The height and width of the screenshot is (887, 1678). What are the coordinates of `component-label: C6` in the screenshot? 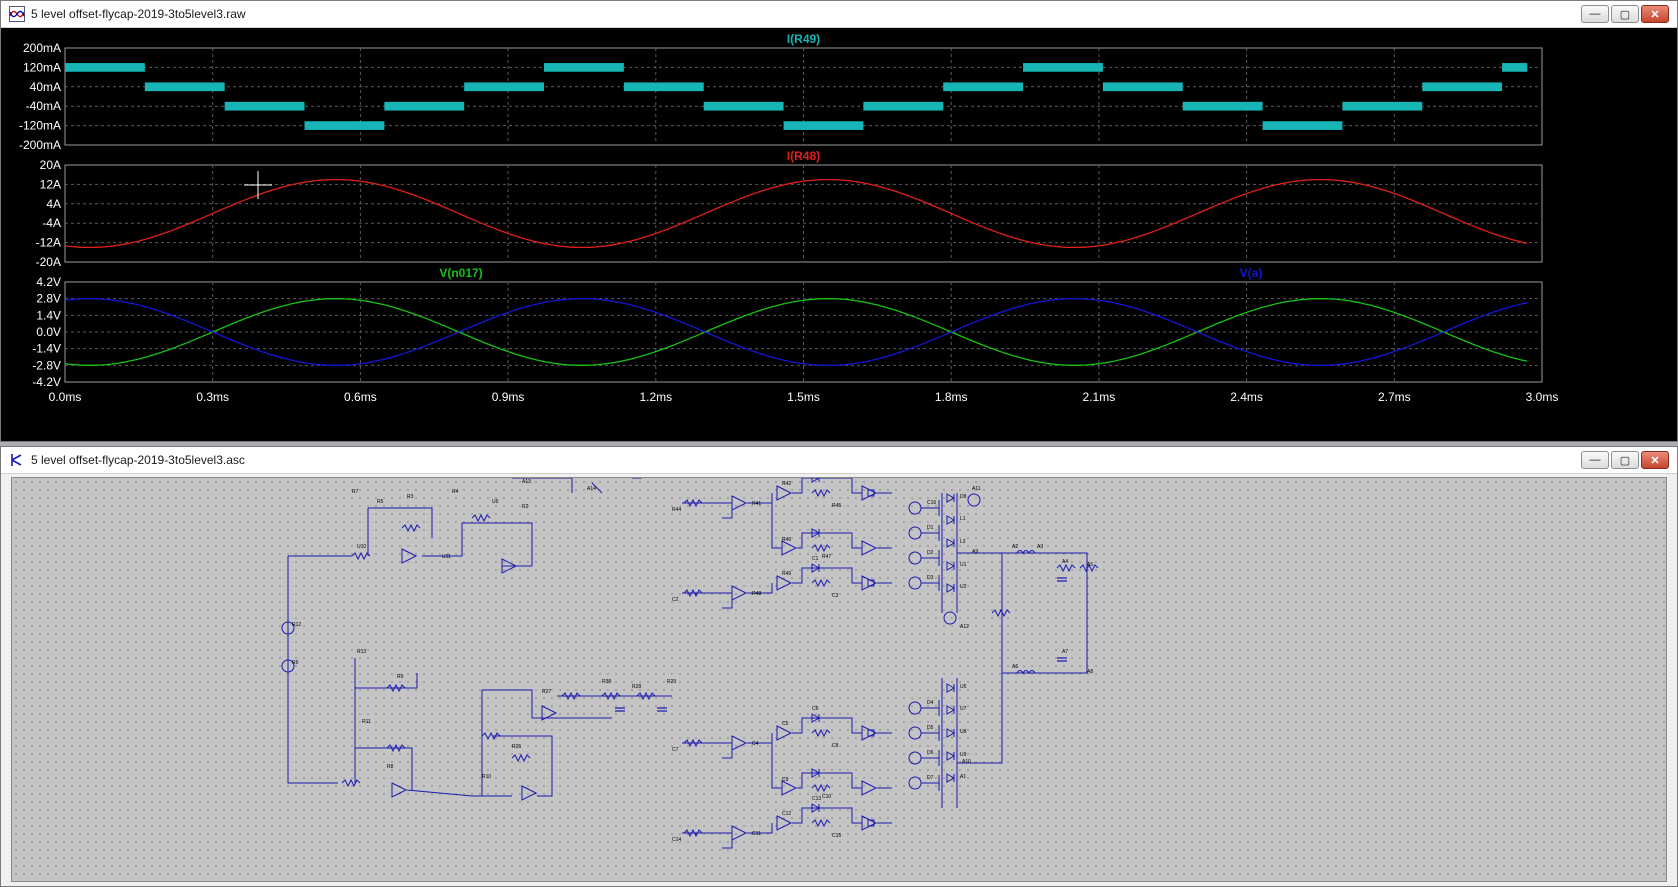 It's located at (815, 709).